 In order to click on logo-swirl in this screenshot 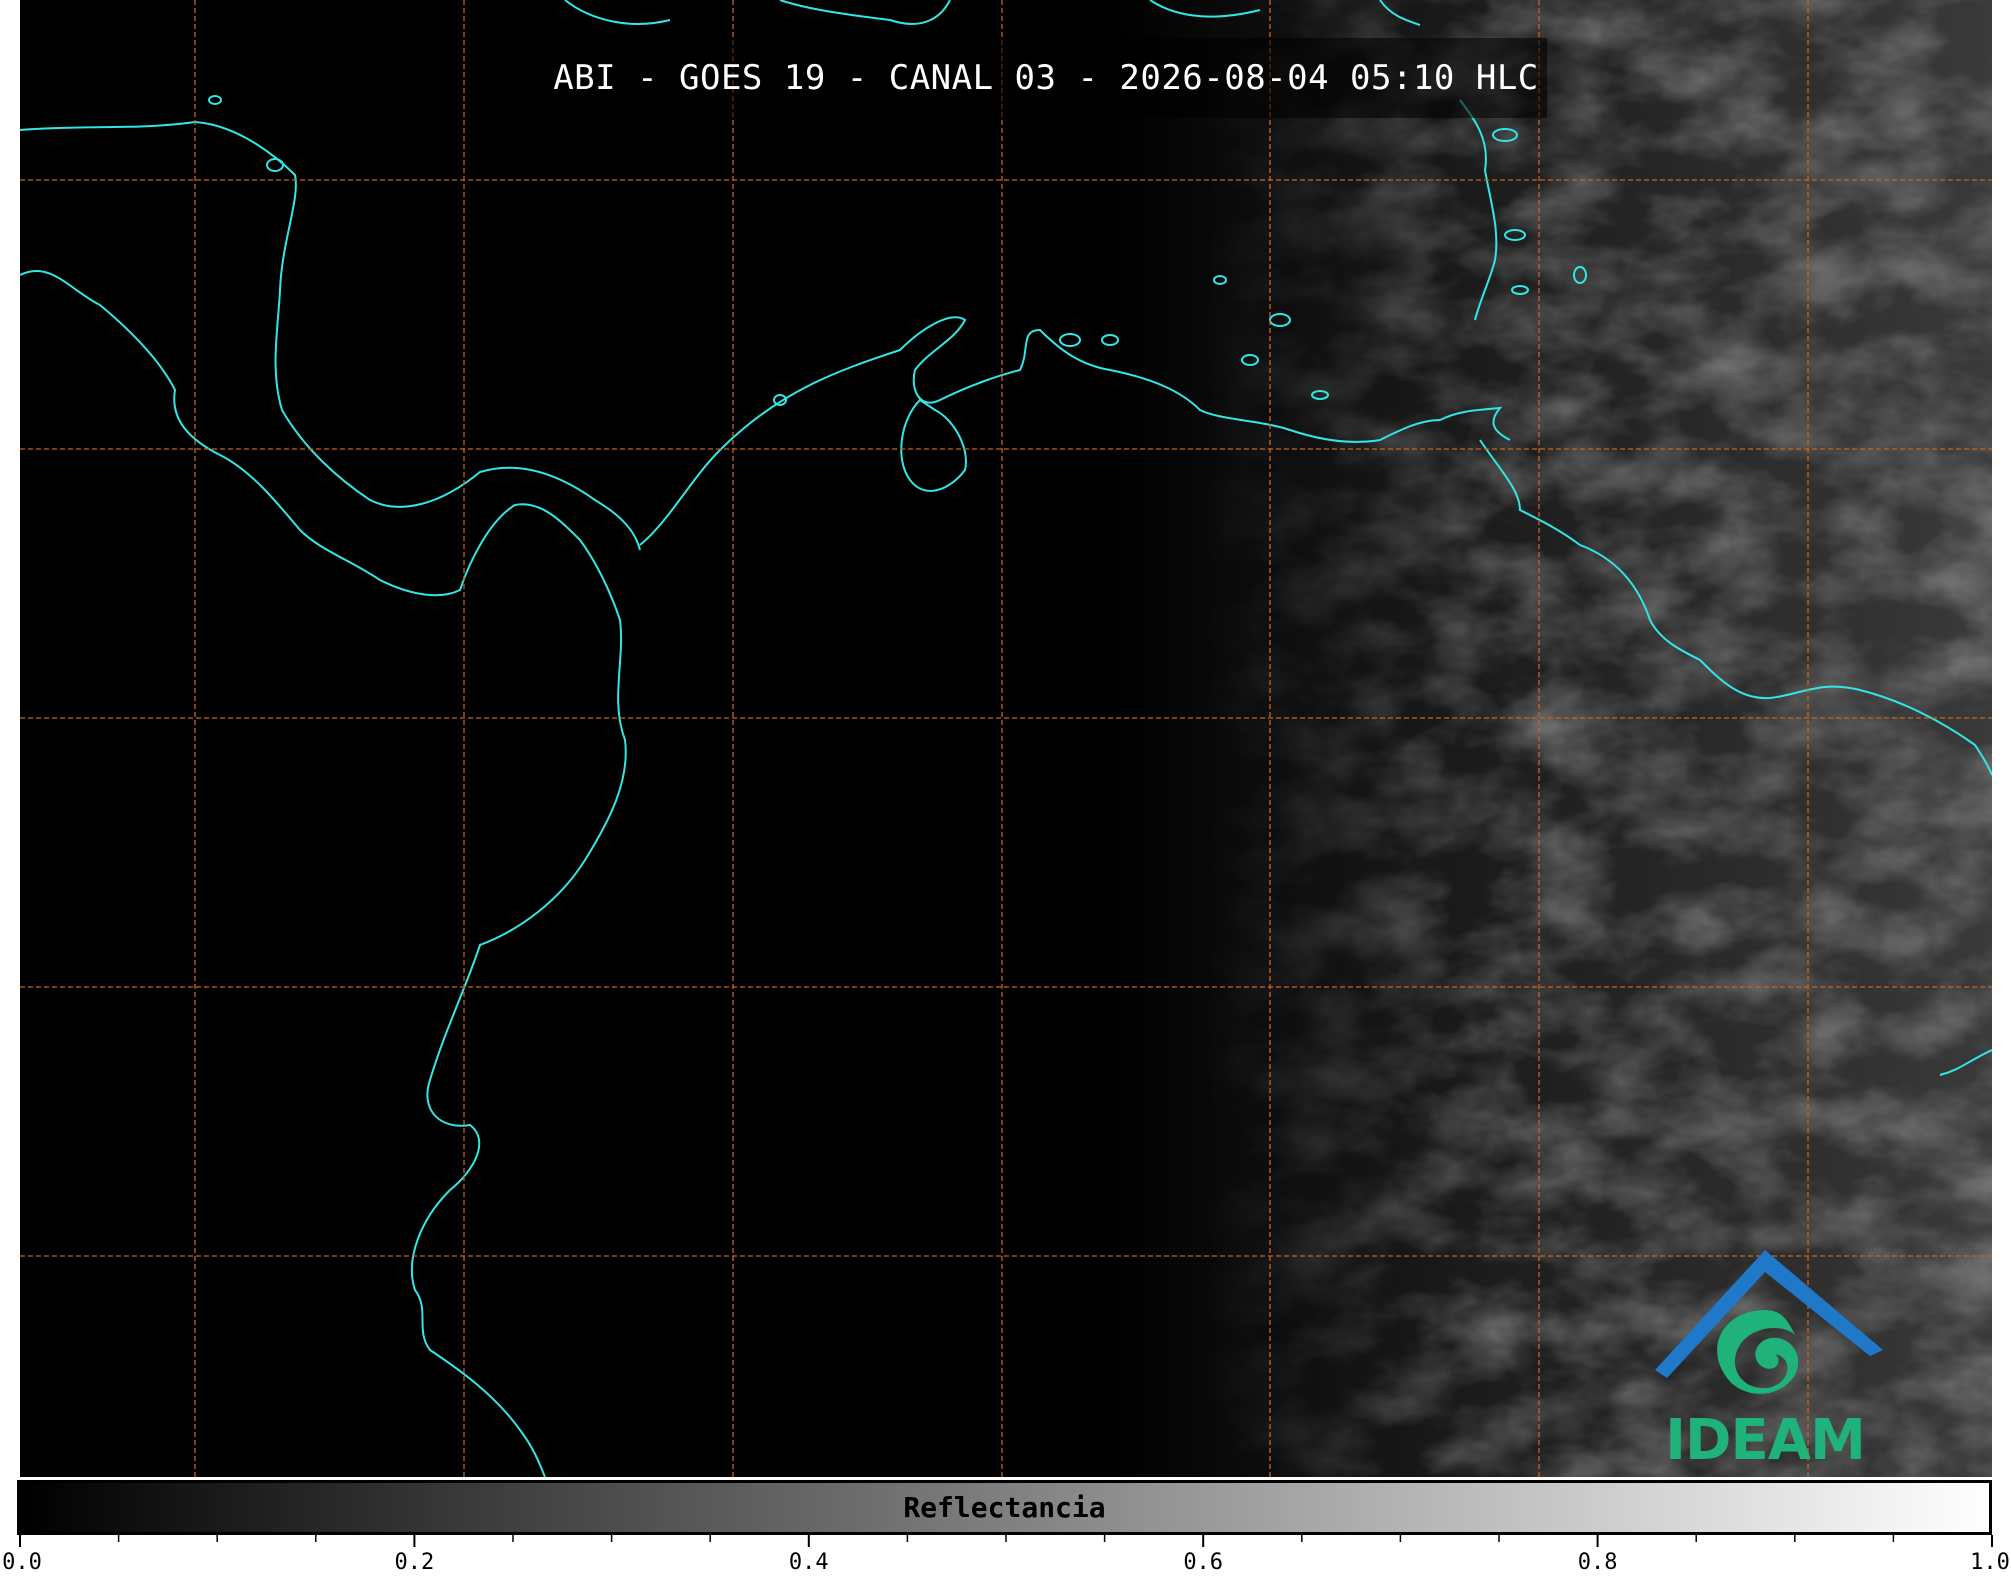, I will do `click(1758, 1352)`.